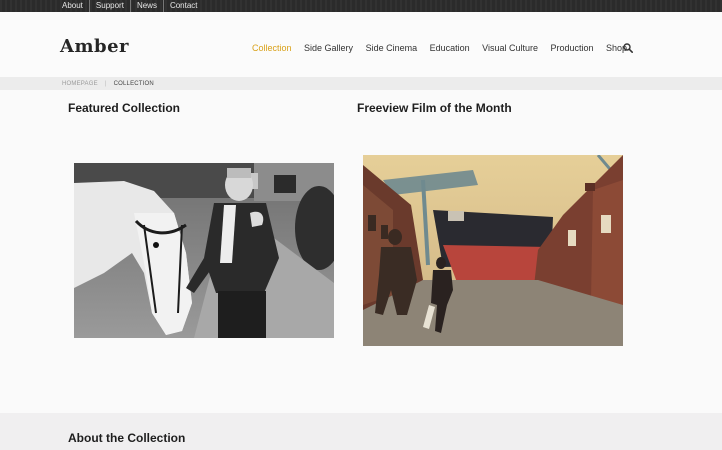 Image resolution: width=722 pixels, height=450 pixels. I want to click on support-link: Support, so click(109, 6).